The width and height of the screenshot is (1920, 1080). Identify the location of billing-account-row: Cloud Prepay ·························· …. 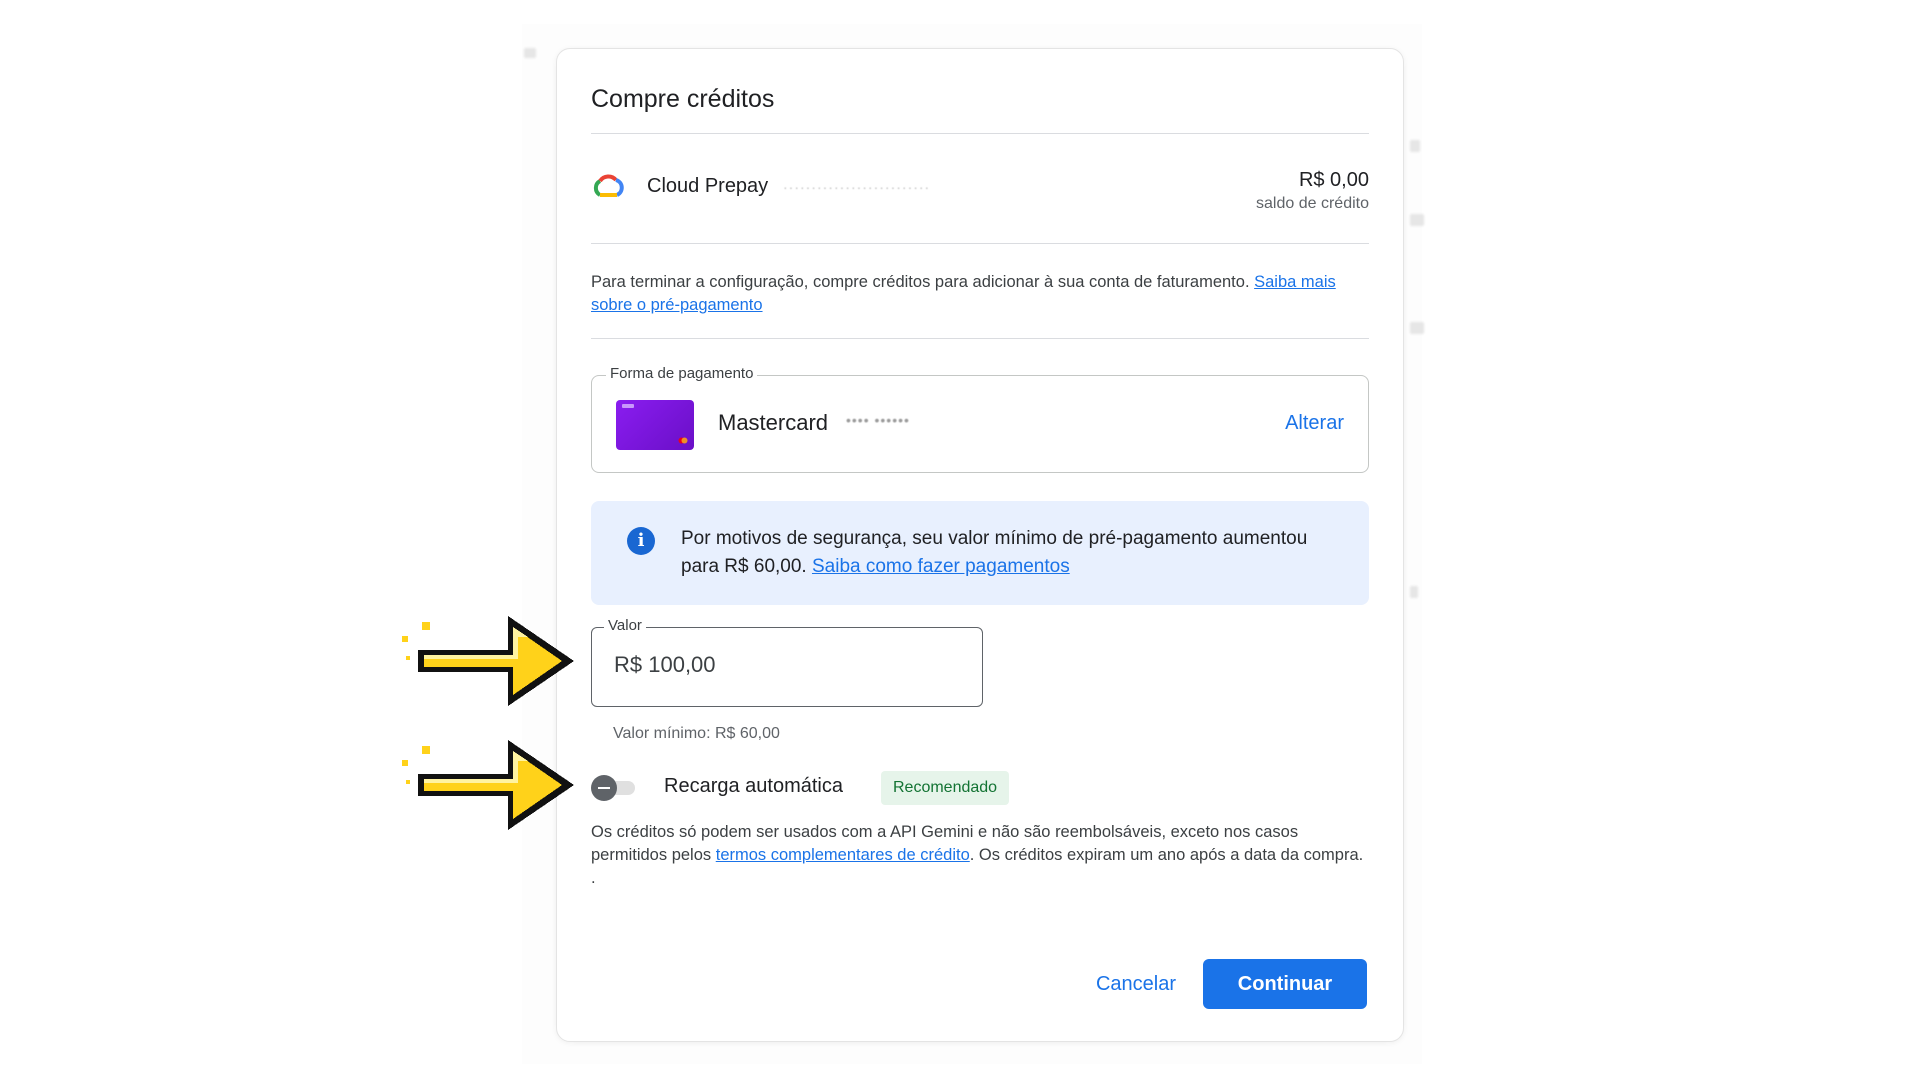
(980, 188).